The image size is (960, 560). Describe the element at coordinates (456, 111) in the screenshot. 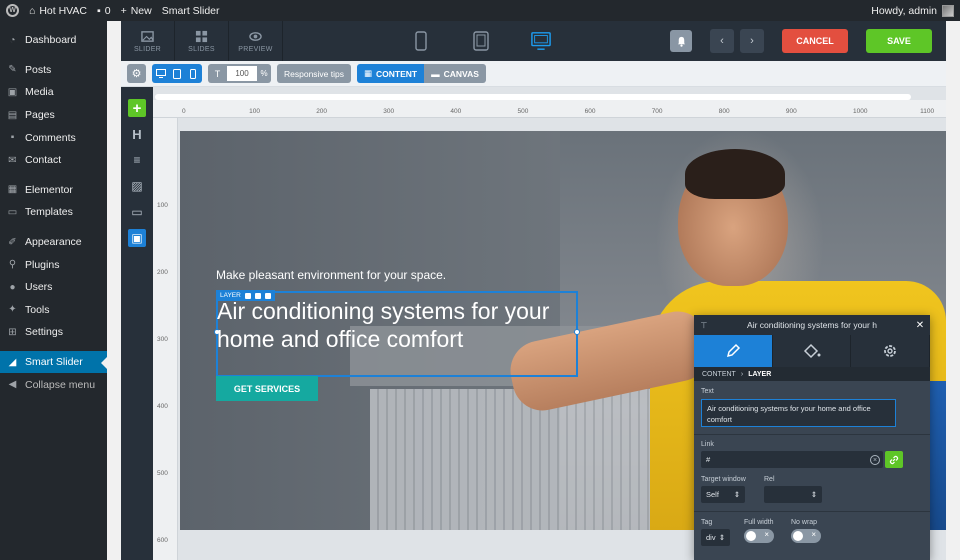

I see `ruler-tick-label: 400` at that location.